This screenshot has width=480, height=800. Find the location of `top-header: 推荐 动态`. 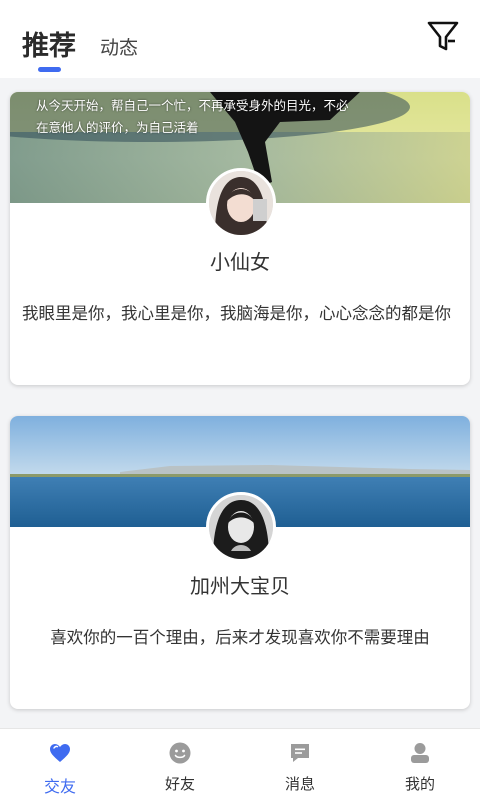

top-header: 推荐 动态 is located at coordinates (240, 39).